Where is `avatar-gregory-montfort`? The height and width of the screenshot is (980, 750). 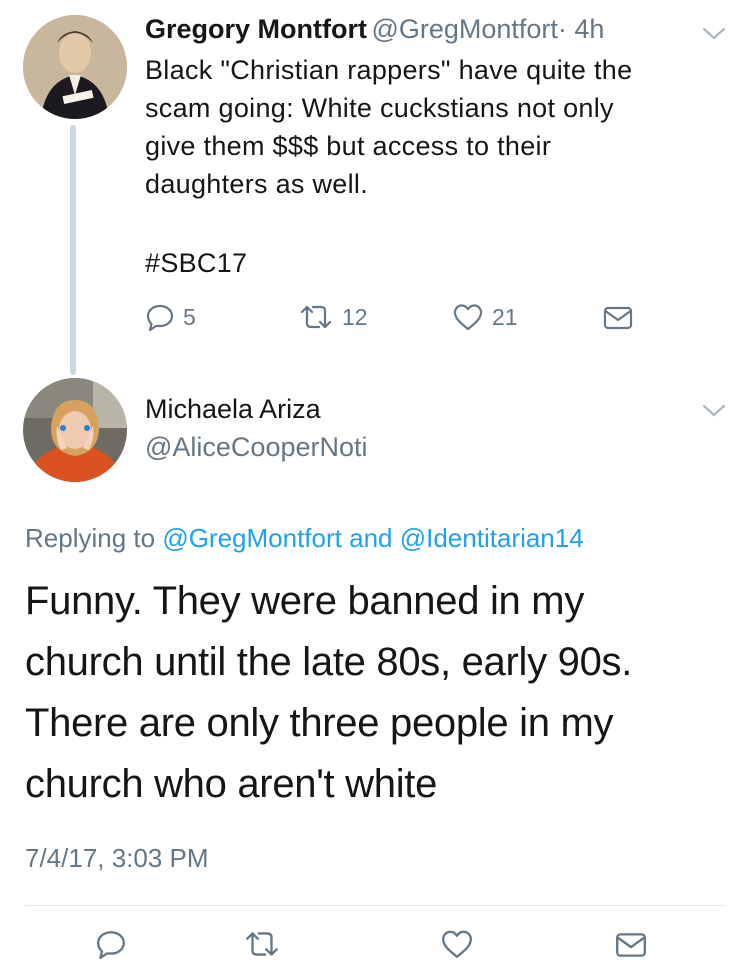 avatar-gregory-montfort is located at coordinates (75, 67).